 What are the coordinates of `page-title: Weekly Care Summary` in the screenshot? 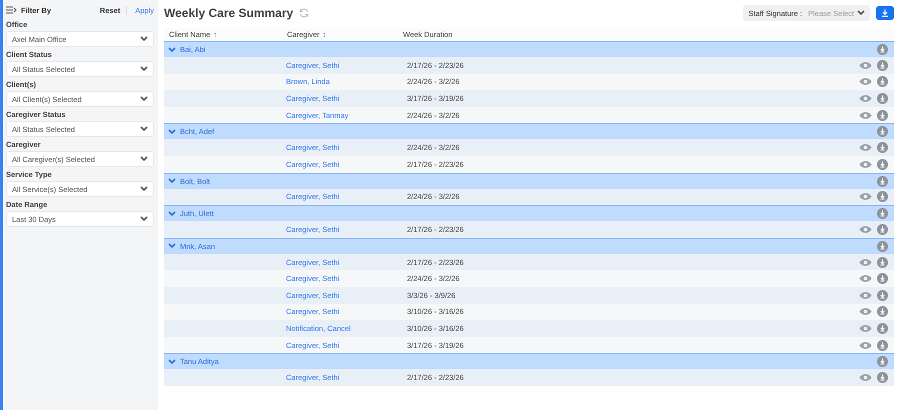 It's located at (229, 13).